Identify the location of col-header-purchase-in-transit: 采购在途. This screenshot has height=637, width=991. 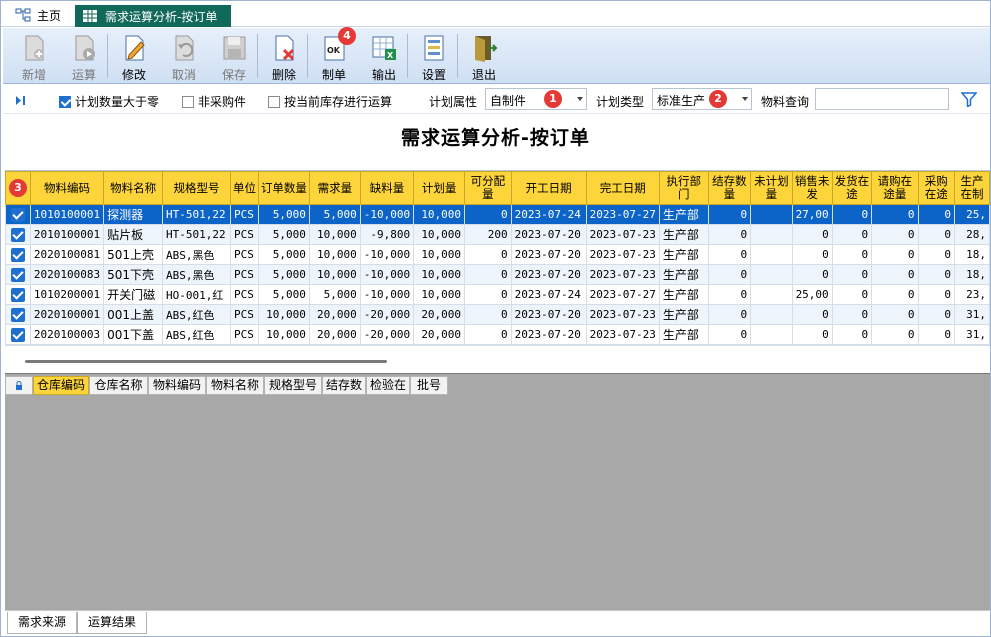
(936, 188).